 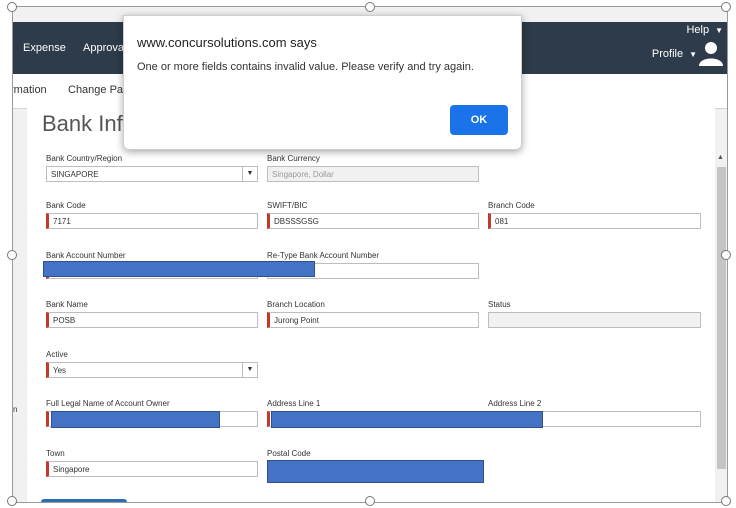 What do you see at coordinates (227, 42) in the screenshot?
I see `dialog-title: www.concursolutions.com says` at bounding box center [227, 42].